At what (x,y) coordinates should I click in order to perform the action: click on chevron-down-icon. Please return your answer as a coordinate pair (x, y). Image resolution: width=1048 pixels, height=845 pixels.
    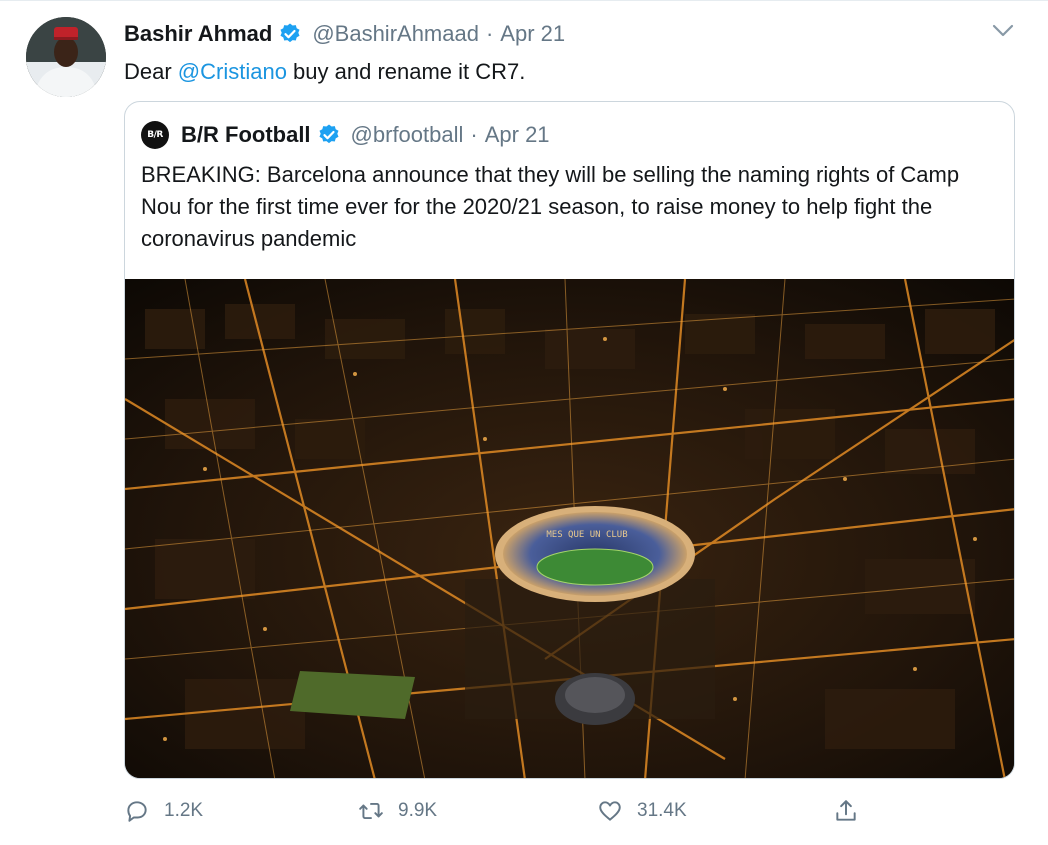
    Looking at the image, I should click on (1003, 31).